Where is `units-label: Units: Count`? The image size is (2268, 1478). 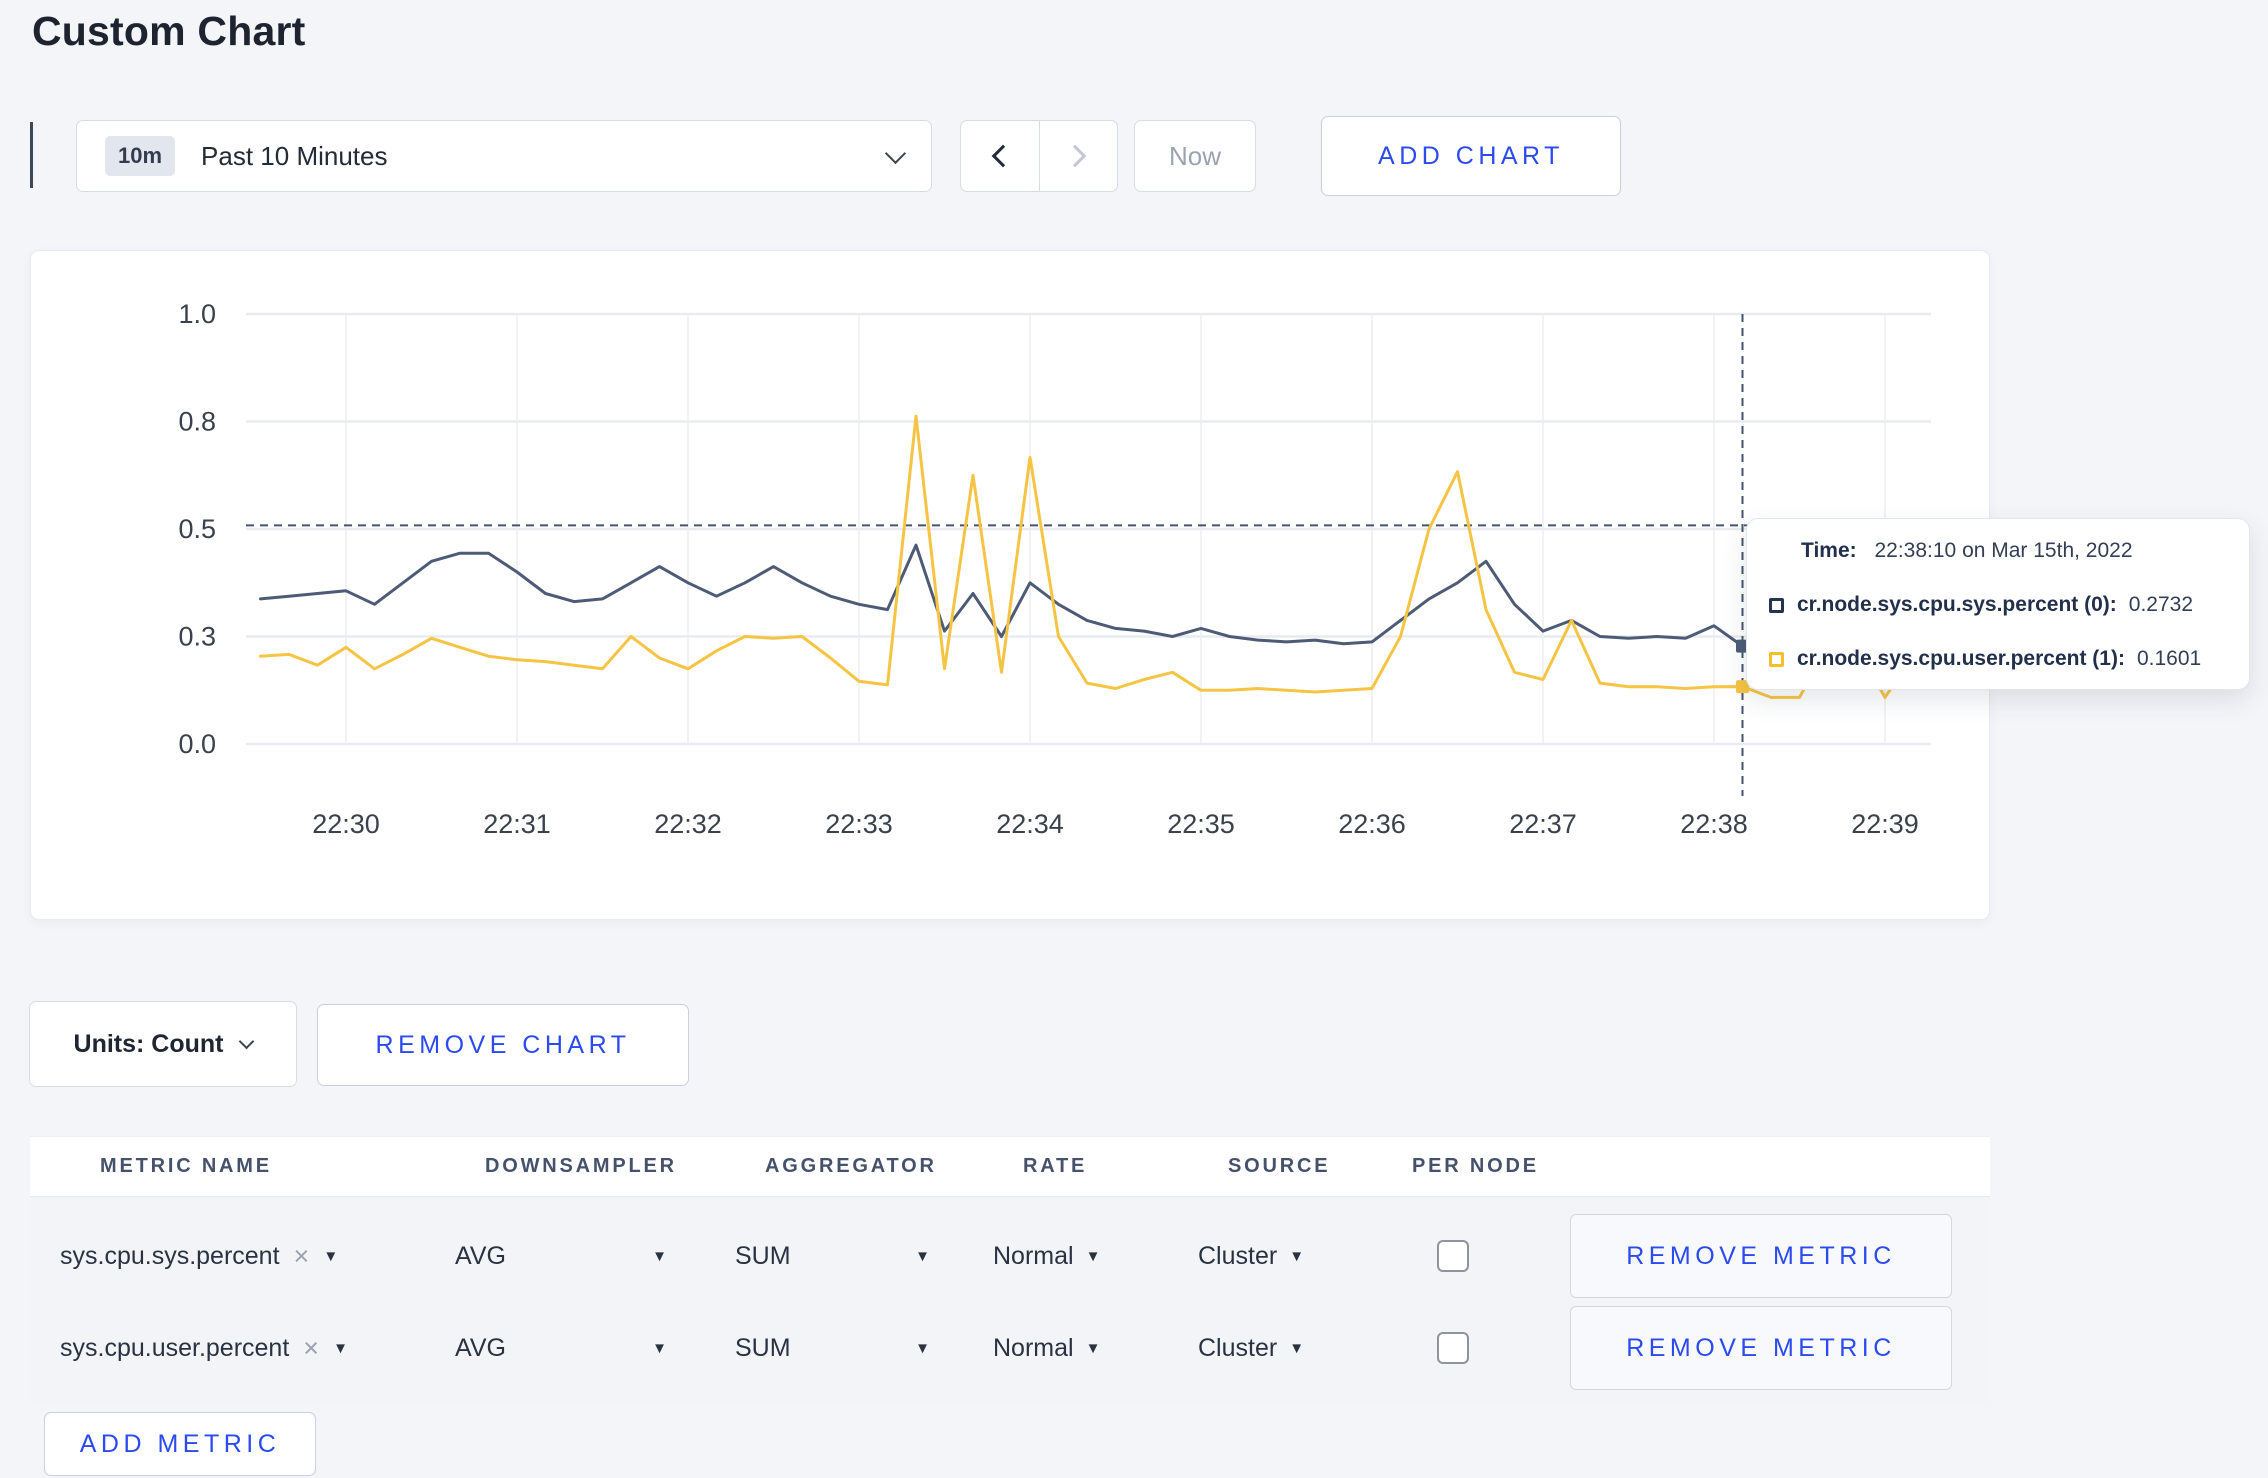 units-label: Units: Count is located at coordinates (148, 1043).